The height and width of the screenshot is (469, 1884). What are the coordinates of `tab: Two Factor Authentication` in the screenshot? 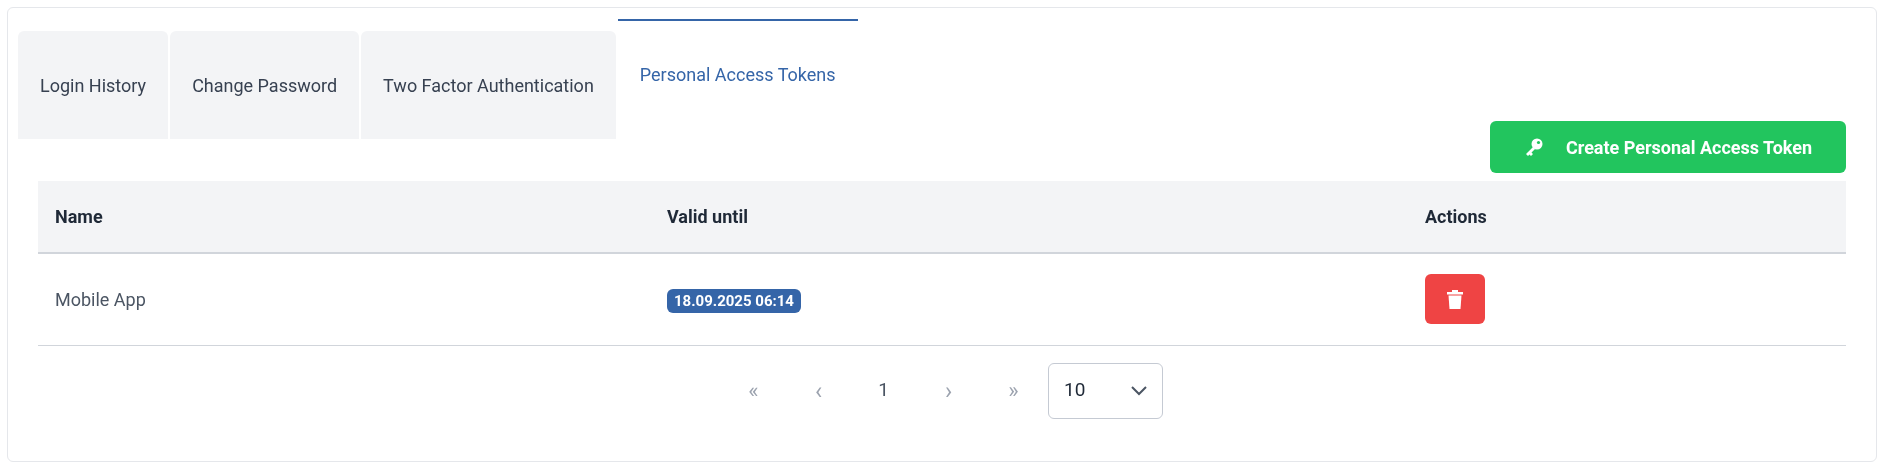 It's located at (488, 85).